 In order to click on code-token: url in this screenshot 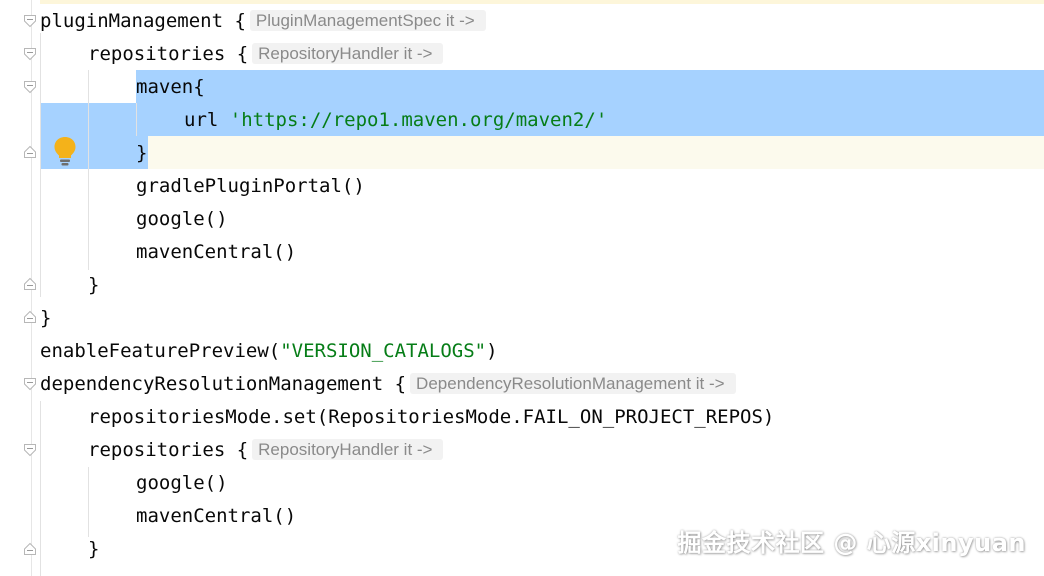, I will do `click(207, 120)`.